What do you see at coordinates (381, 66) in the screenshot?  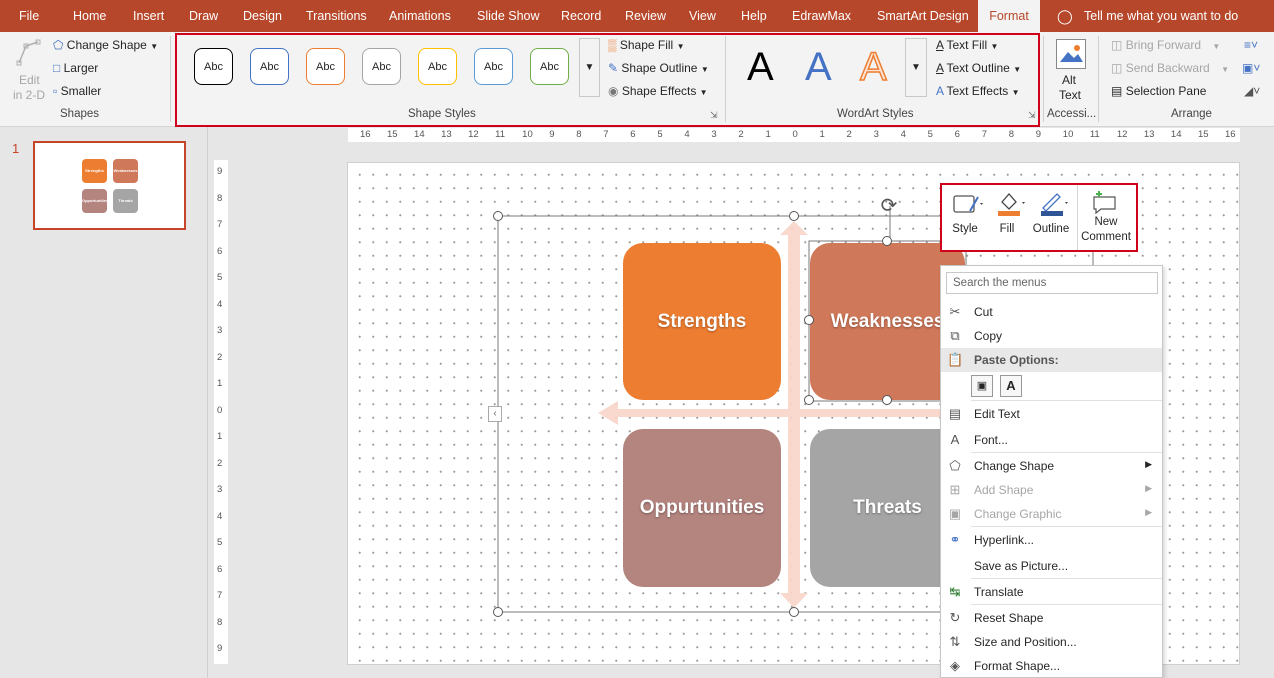 I see `shape-style-4: Abc` at bounding box center [381, 66].